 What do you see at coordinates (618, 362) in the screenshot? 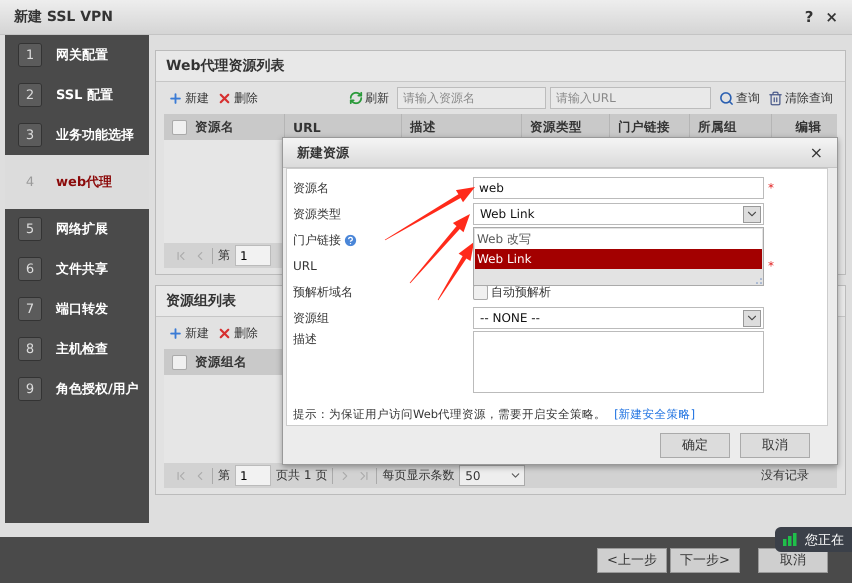
I see `text-area` at bounding box center [618, 362].